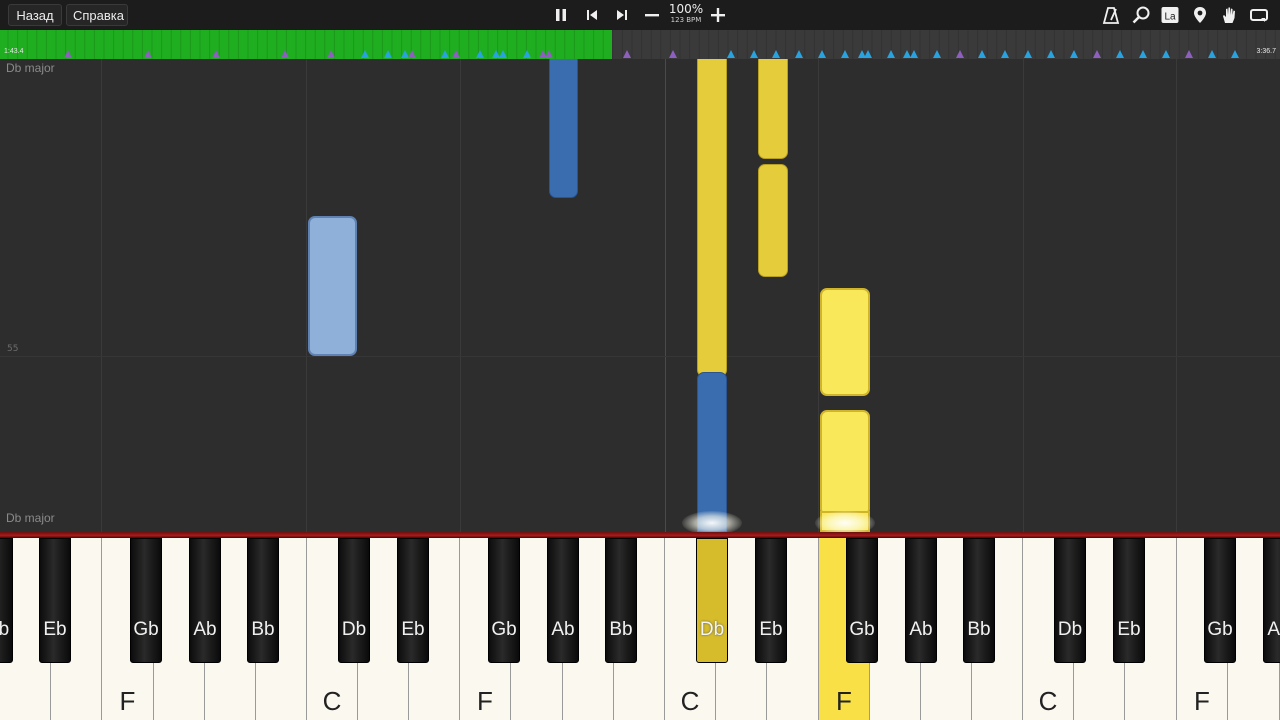 This screenshot has width=1280, height=720. What do you see at coordinates (1111, 15) in the screenshot?
I see `metronome-icon` at bounding box center [1111, 15].